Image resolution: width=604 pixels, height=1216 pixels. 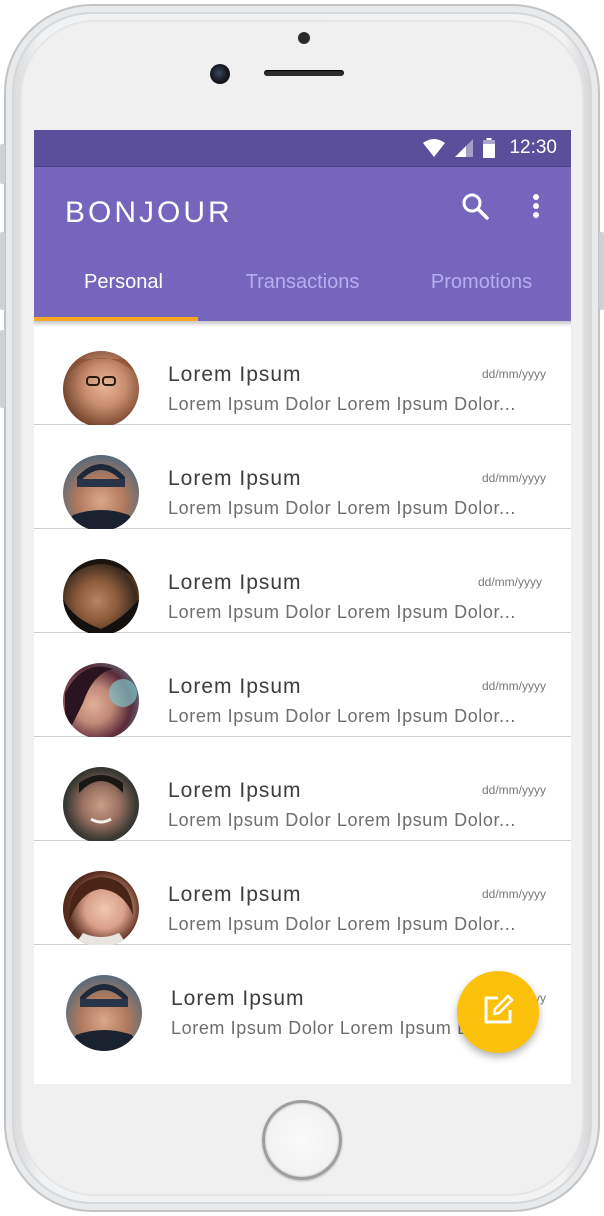 What do you see at coordinates (302, 324) in the screenshot?
I see `app-bar-shadow` at bounding box center [302, 324].